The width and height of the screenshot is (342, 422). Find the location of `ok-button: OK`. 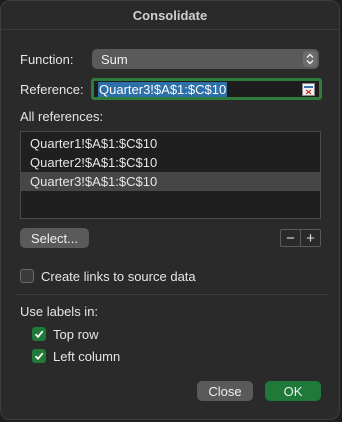

ok-button: OK is located at coordinates (293, 391).